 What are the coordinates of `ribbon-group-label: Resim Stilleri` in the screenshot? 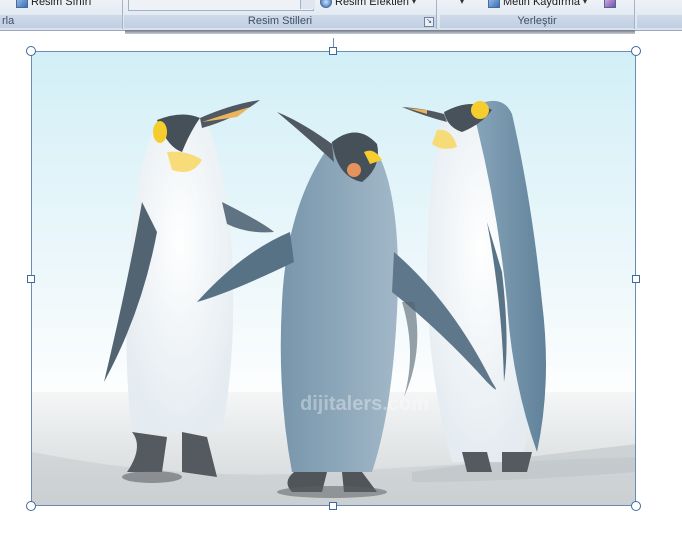 It's located at (280, 21).